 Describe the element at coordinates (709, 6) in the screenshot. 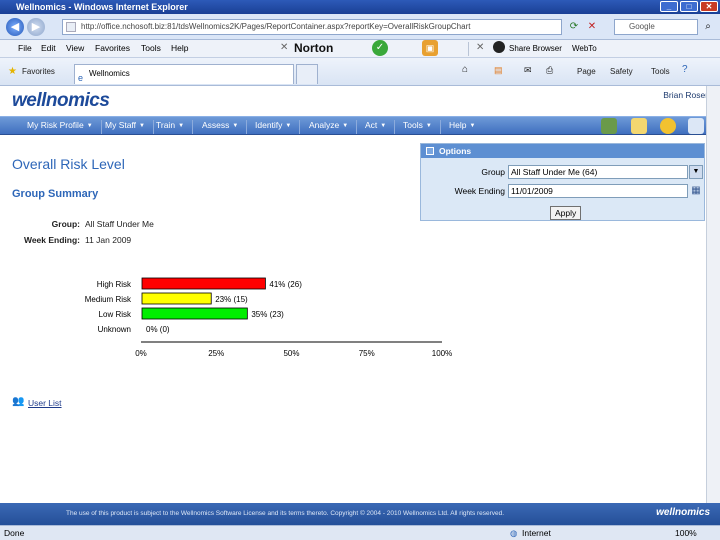

I see `close-button: ✕` at that location.